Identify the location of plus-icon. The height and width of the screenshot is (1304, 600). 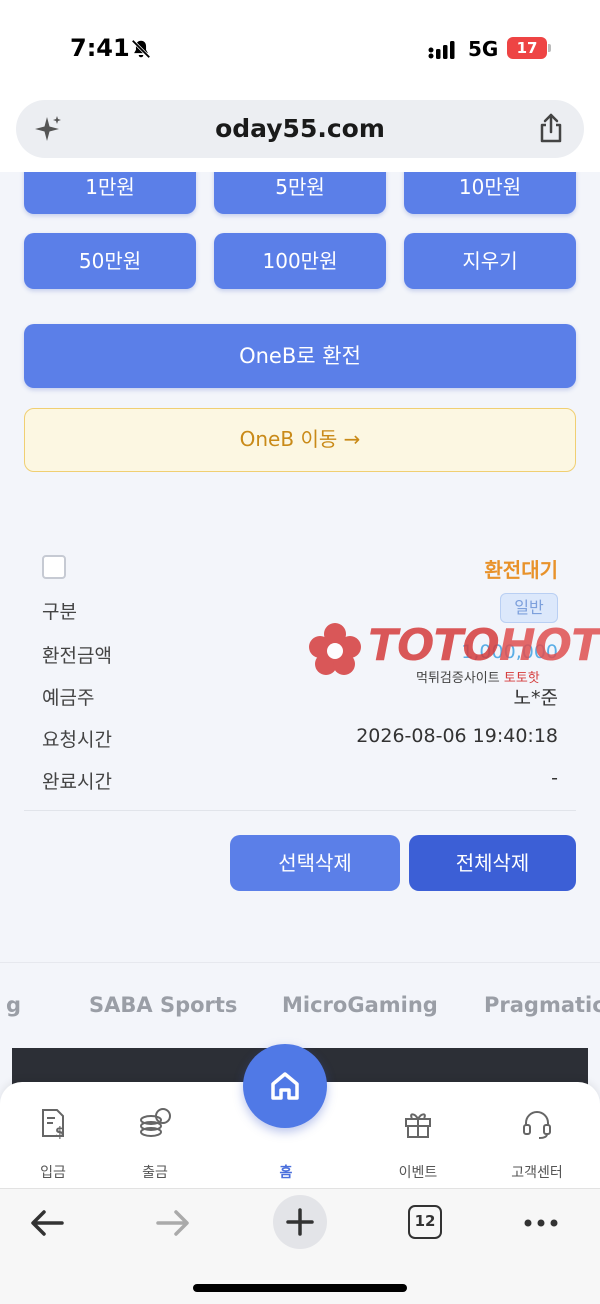
(300, 1222).